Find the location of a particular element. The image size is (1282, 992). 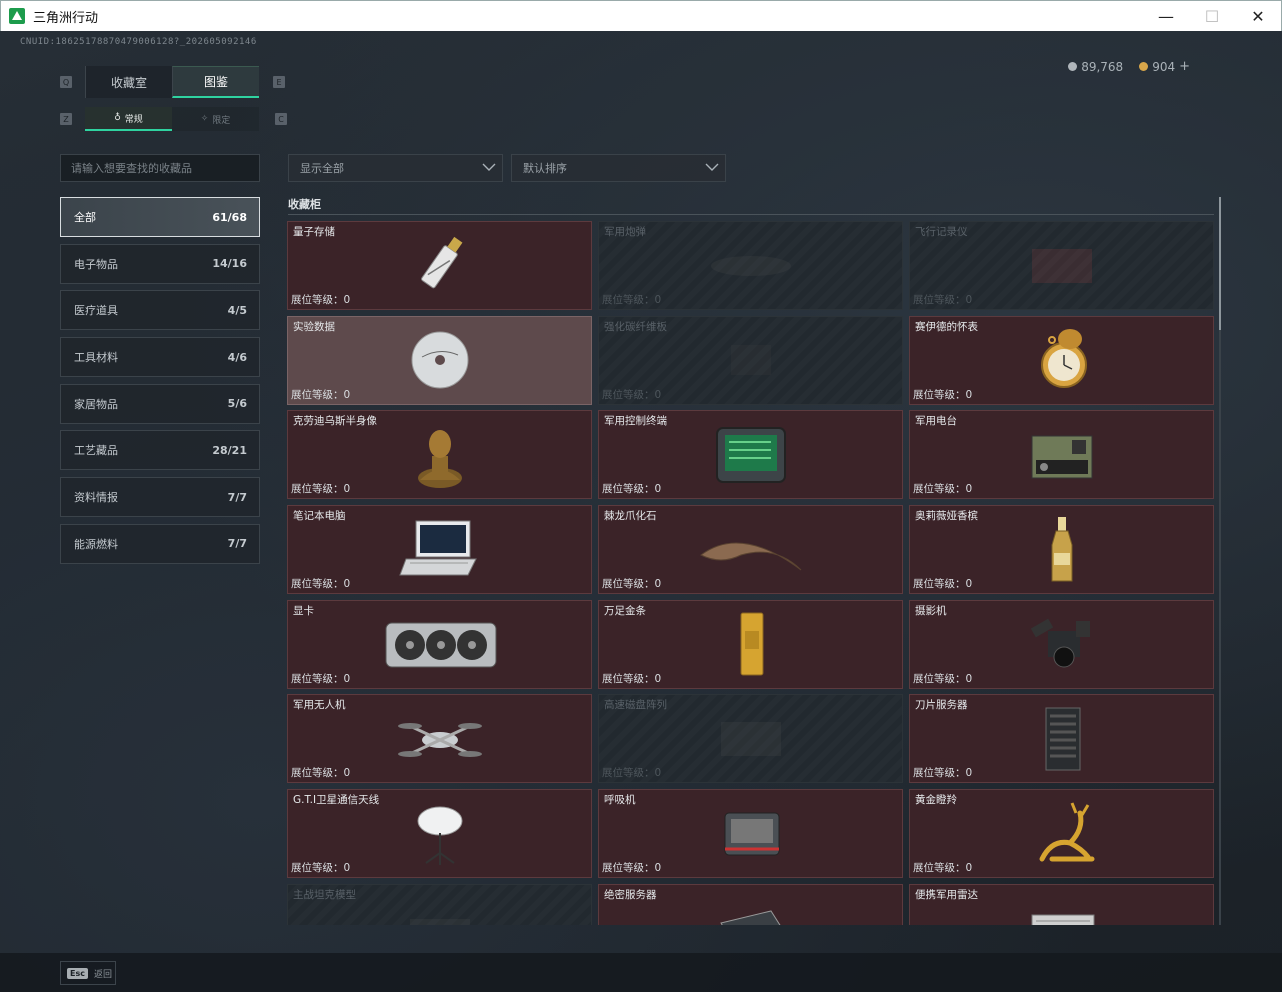

back-button: Esc 返回 is located at coordinates (88, 973).